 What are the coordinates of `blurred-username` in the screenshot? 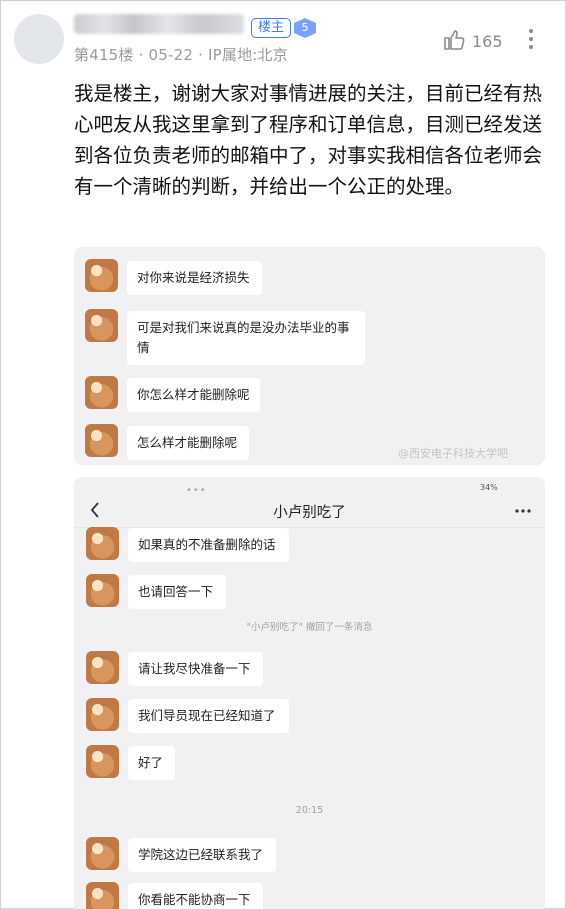 It's located at (159, 24).